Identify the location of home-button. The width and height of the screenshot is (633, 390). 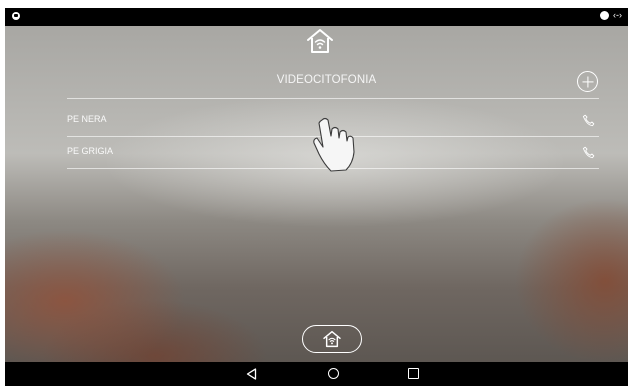
(332, 339).